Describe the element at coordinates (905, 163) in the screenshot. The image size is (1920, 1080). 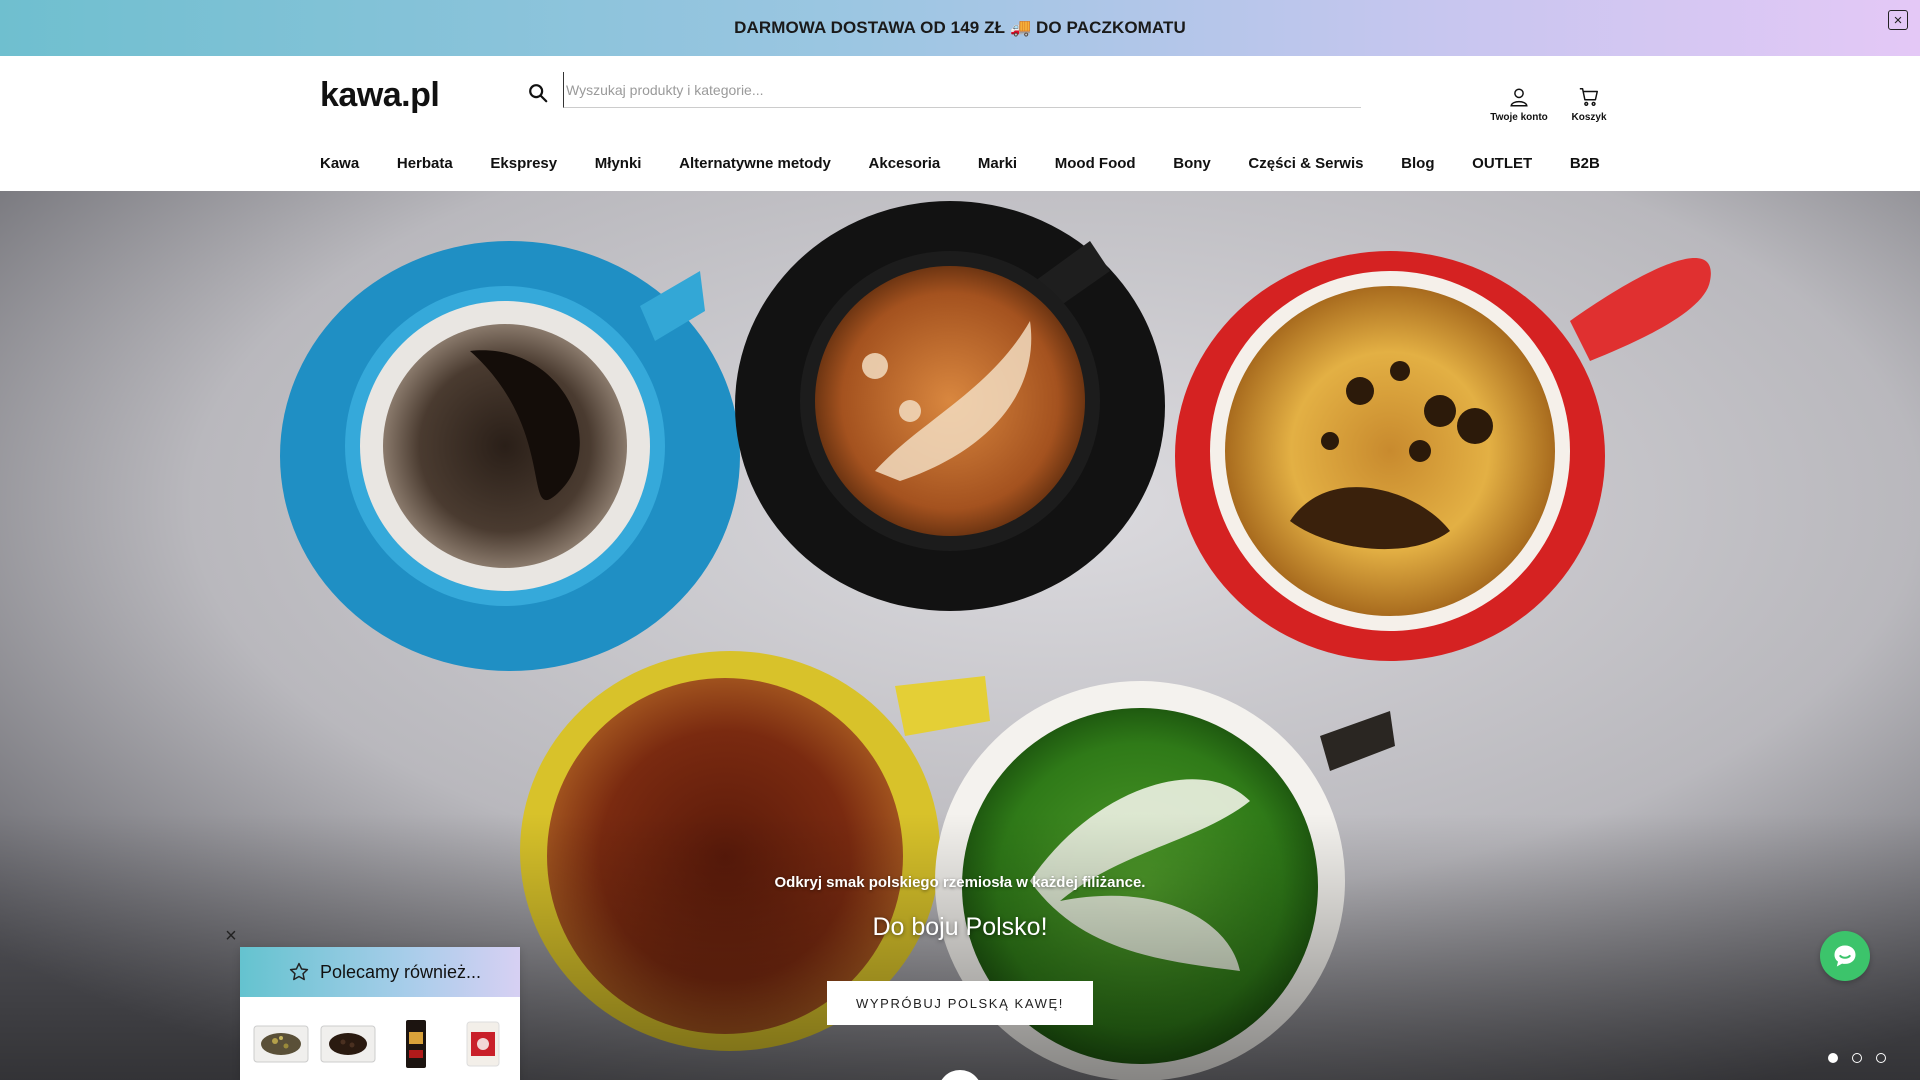
I see `nav-item-akcesoria: Akcesoria` at that location.